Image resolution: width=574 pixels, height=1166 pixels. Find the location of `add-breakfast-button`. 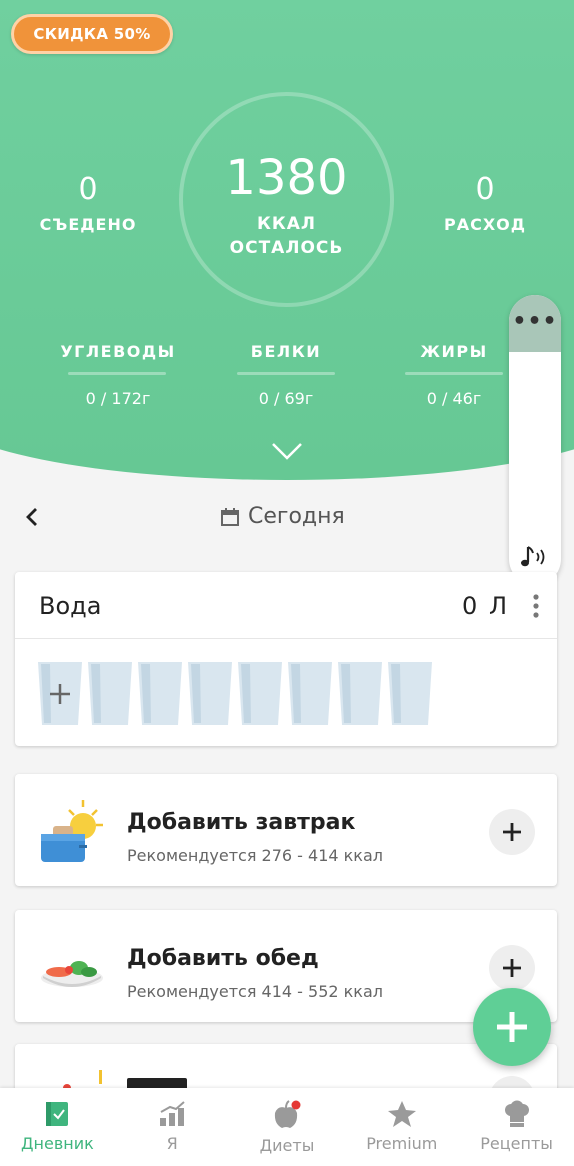

add-breakfast-button is located at coordinates (512, 832).